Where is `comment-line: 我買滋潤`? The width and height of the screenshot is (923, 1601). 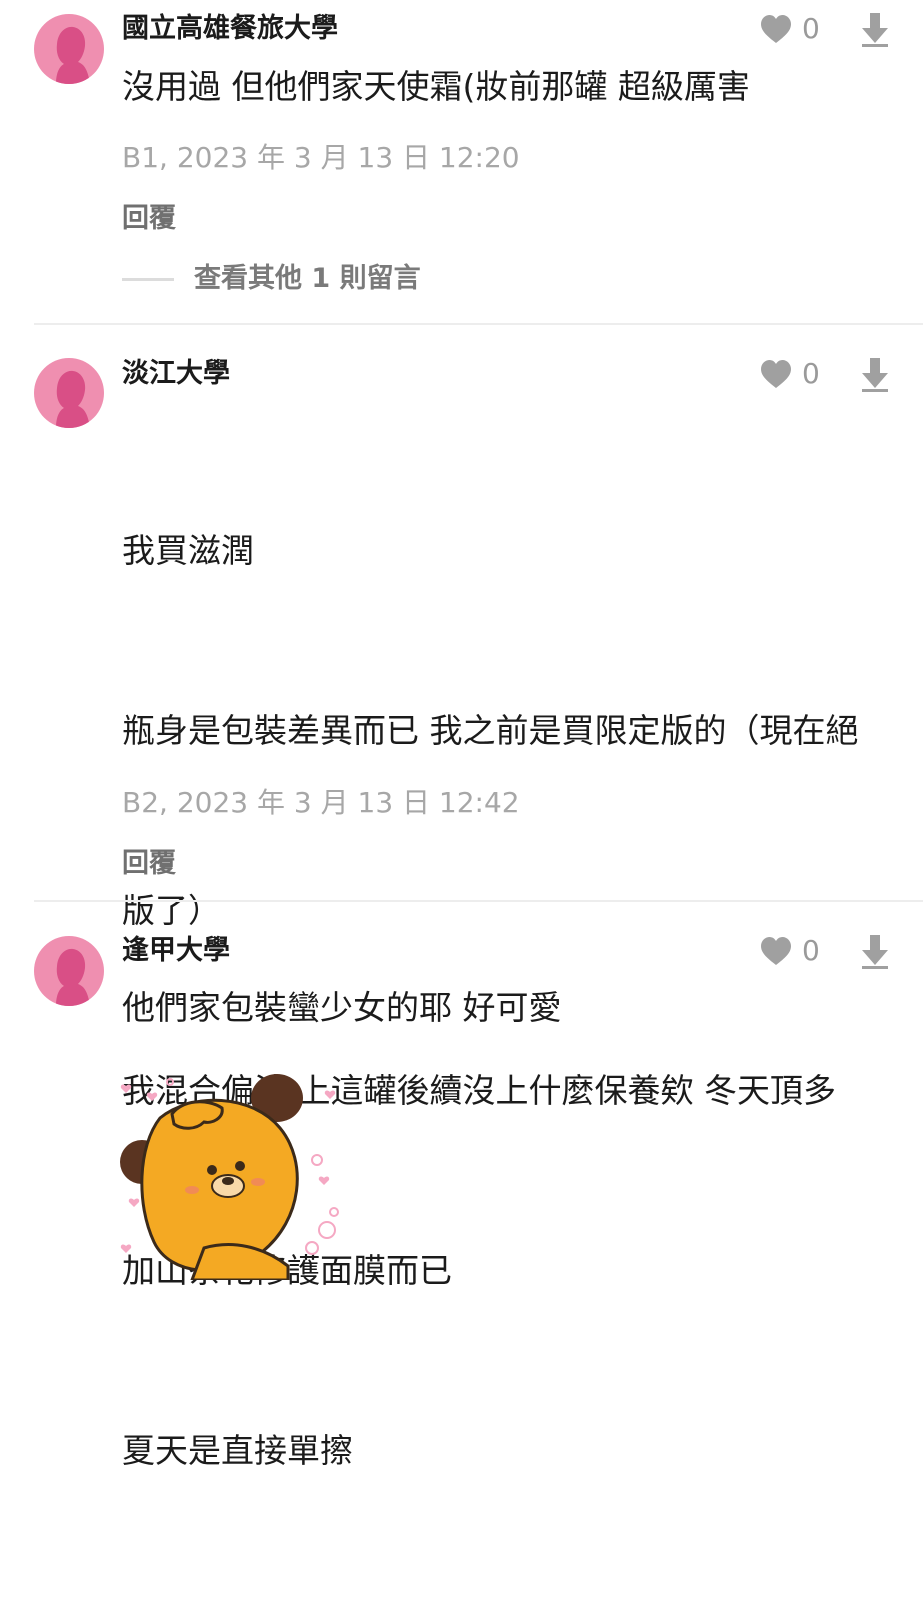 comment-line: 我買滋潤 is located at coordinates (188, 550).